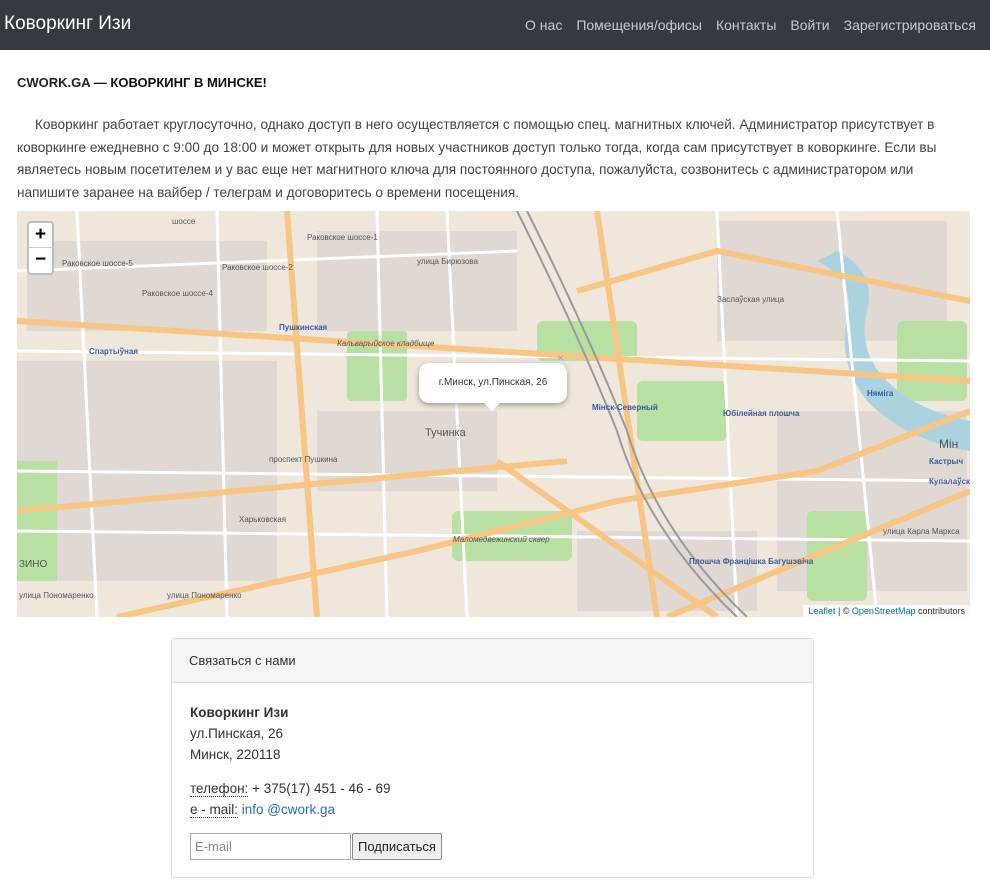 This screenshot has width=990, height=888. I want to click on map-label: Раковское шоссе-2, so click(257, 267).